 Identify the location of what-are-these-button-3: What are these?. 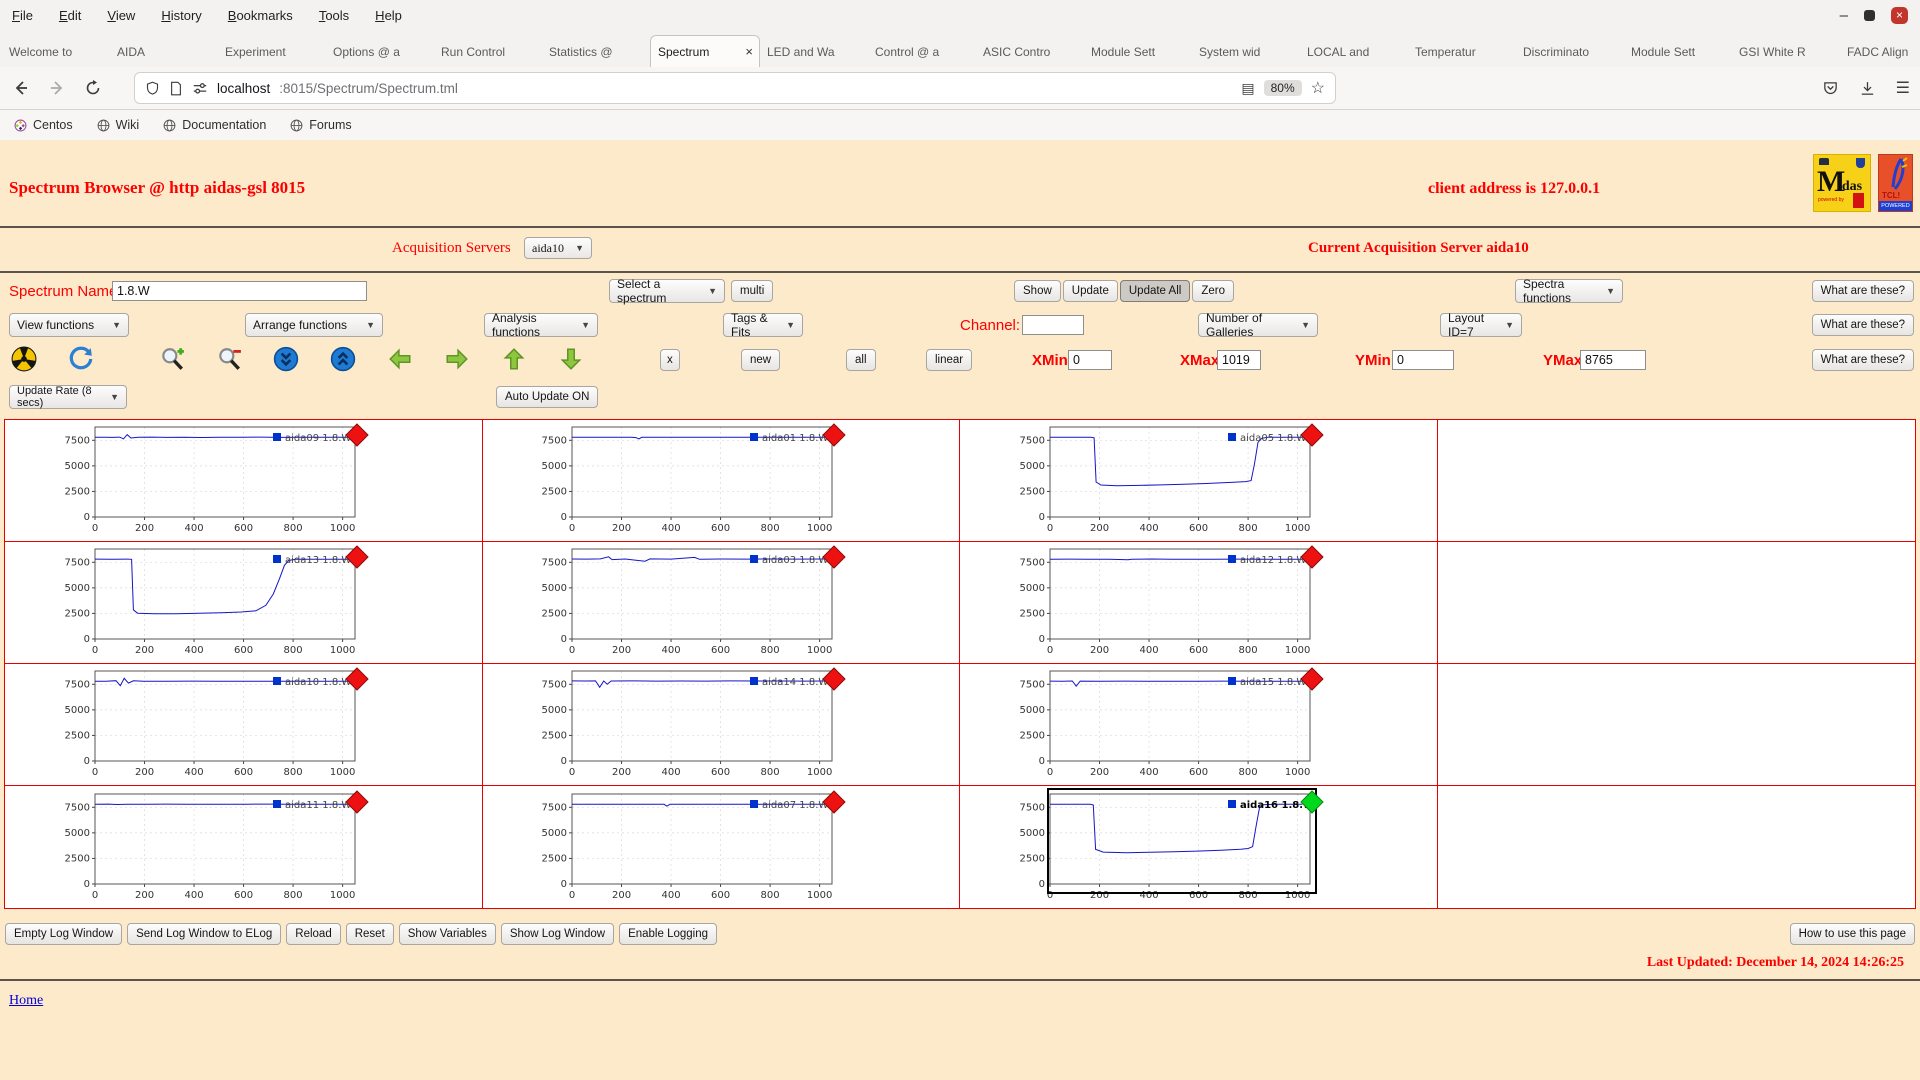
(1862, 360).